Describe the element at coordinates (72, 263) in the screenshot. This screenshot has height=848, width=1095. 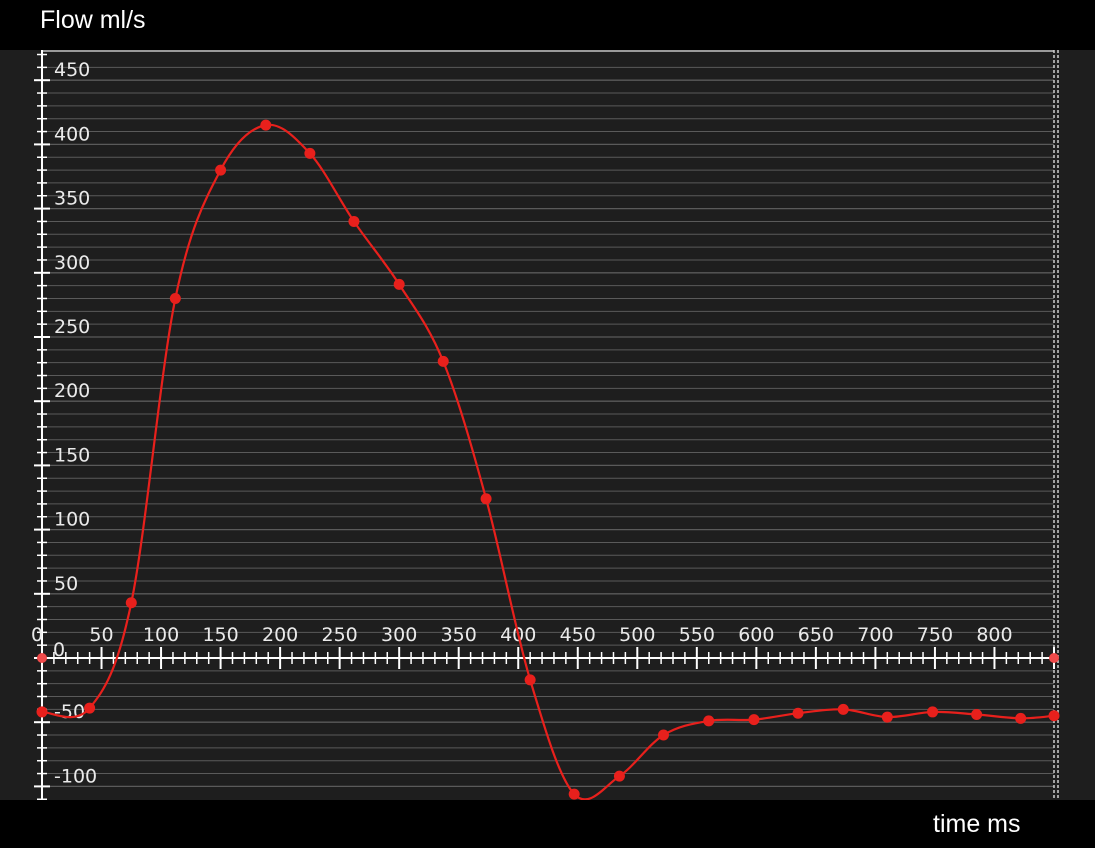
I see `y-tick-label: 300` at that location.